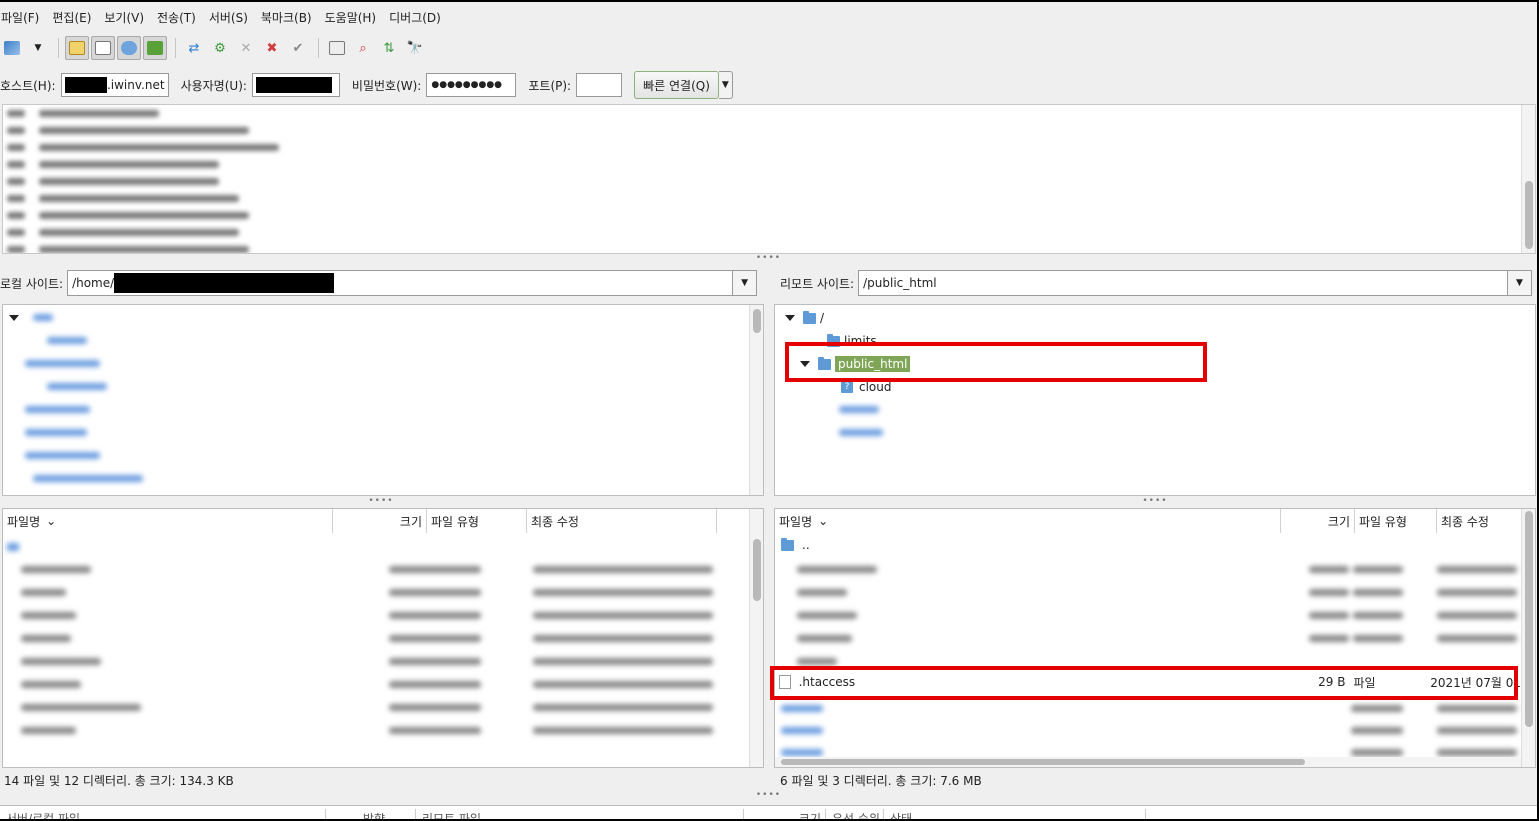  Describe the element at coordinates (32, 283) in the screenshot. I see `local-site-label: 로컬 사이트:` at that location.